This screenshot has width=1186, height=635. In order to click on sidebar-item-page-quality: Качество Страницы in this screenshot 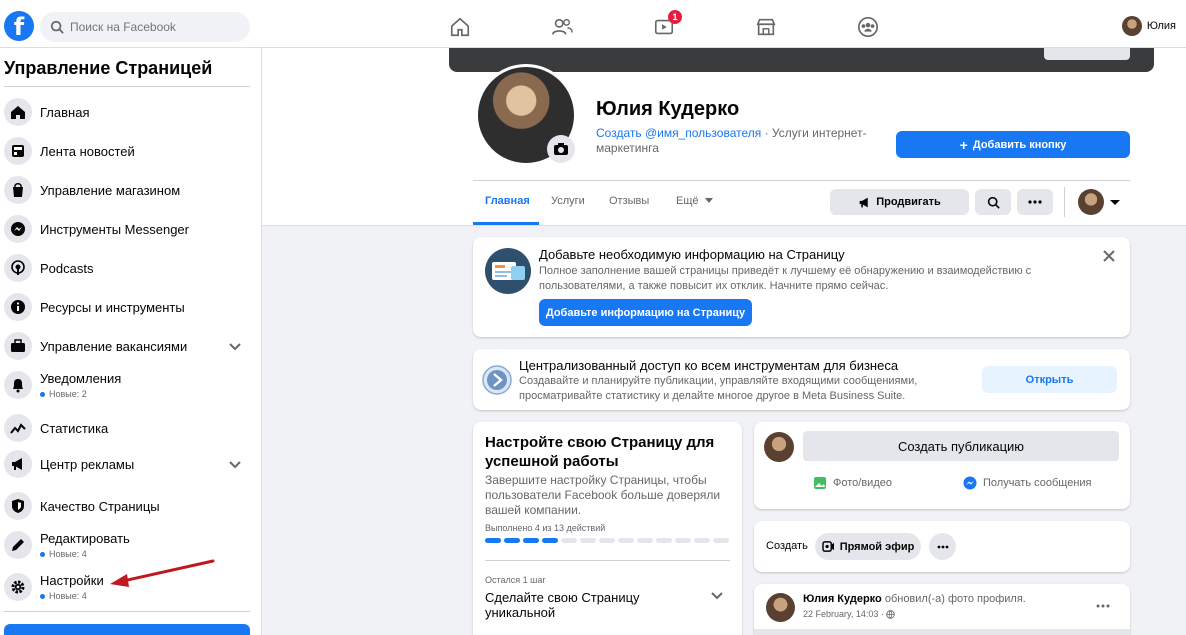, I will do `click(129, 506)`.